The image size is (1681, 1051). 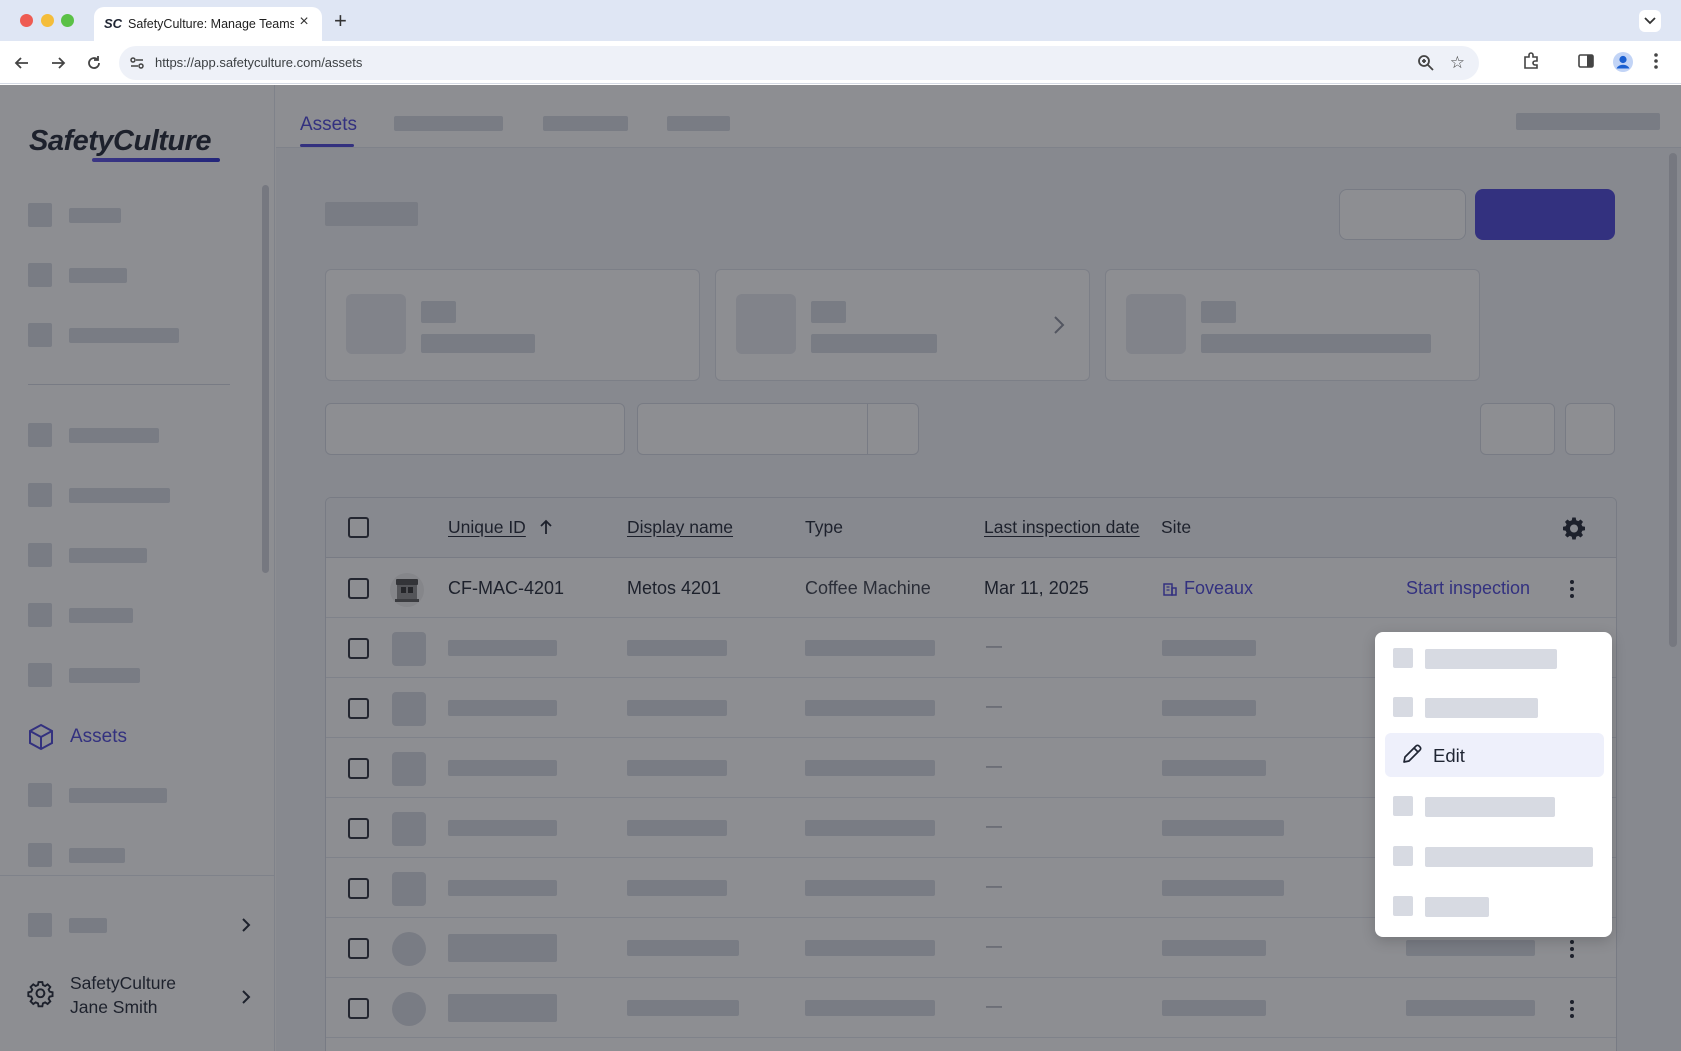 I want to click on browser-toolbar: https://app.safetyculture.com/assets ☆, so click(x=840, y=62).